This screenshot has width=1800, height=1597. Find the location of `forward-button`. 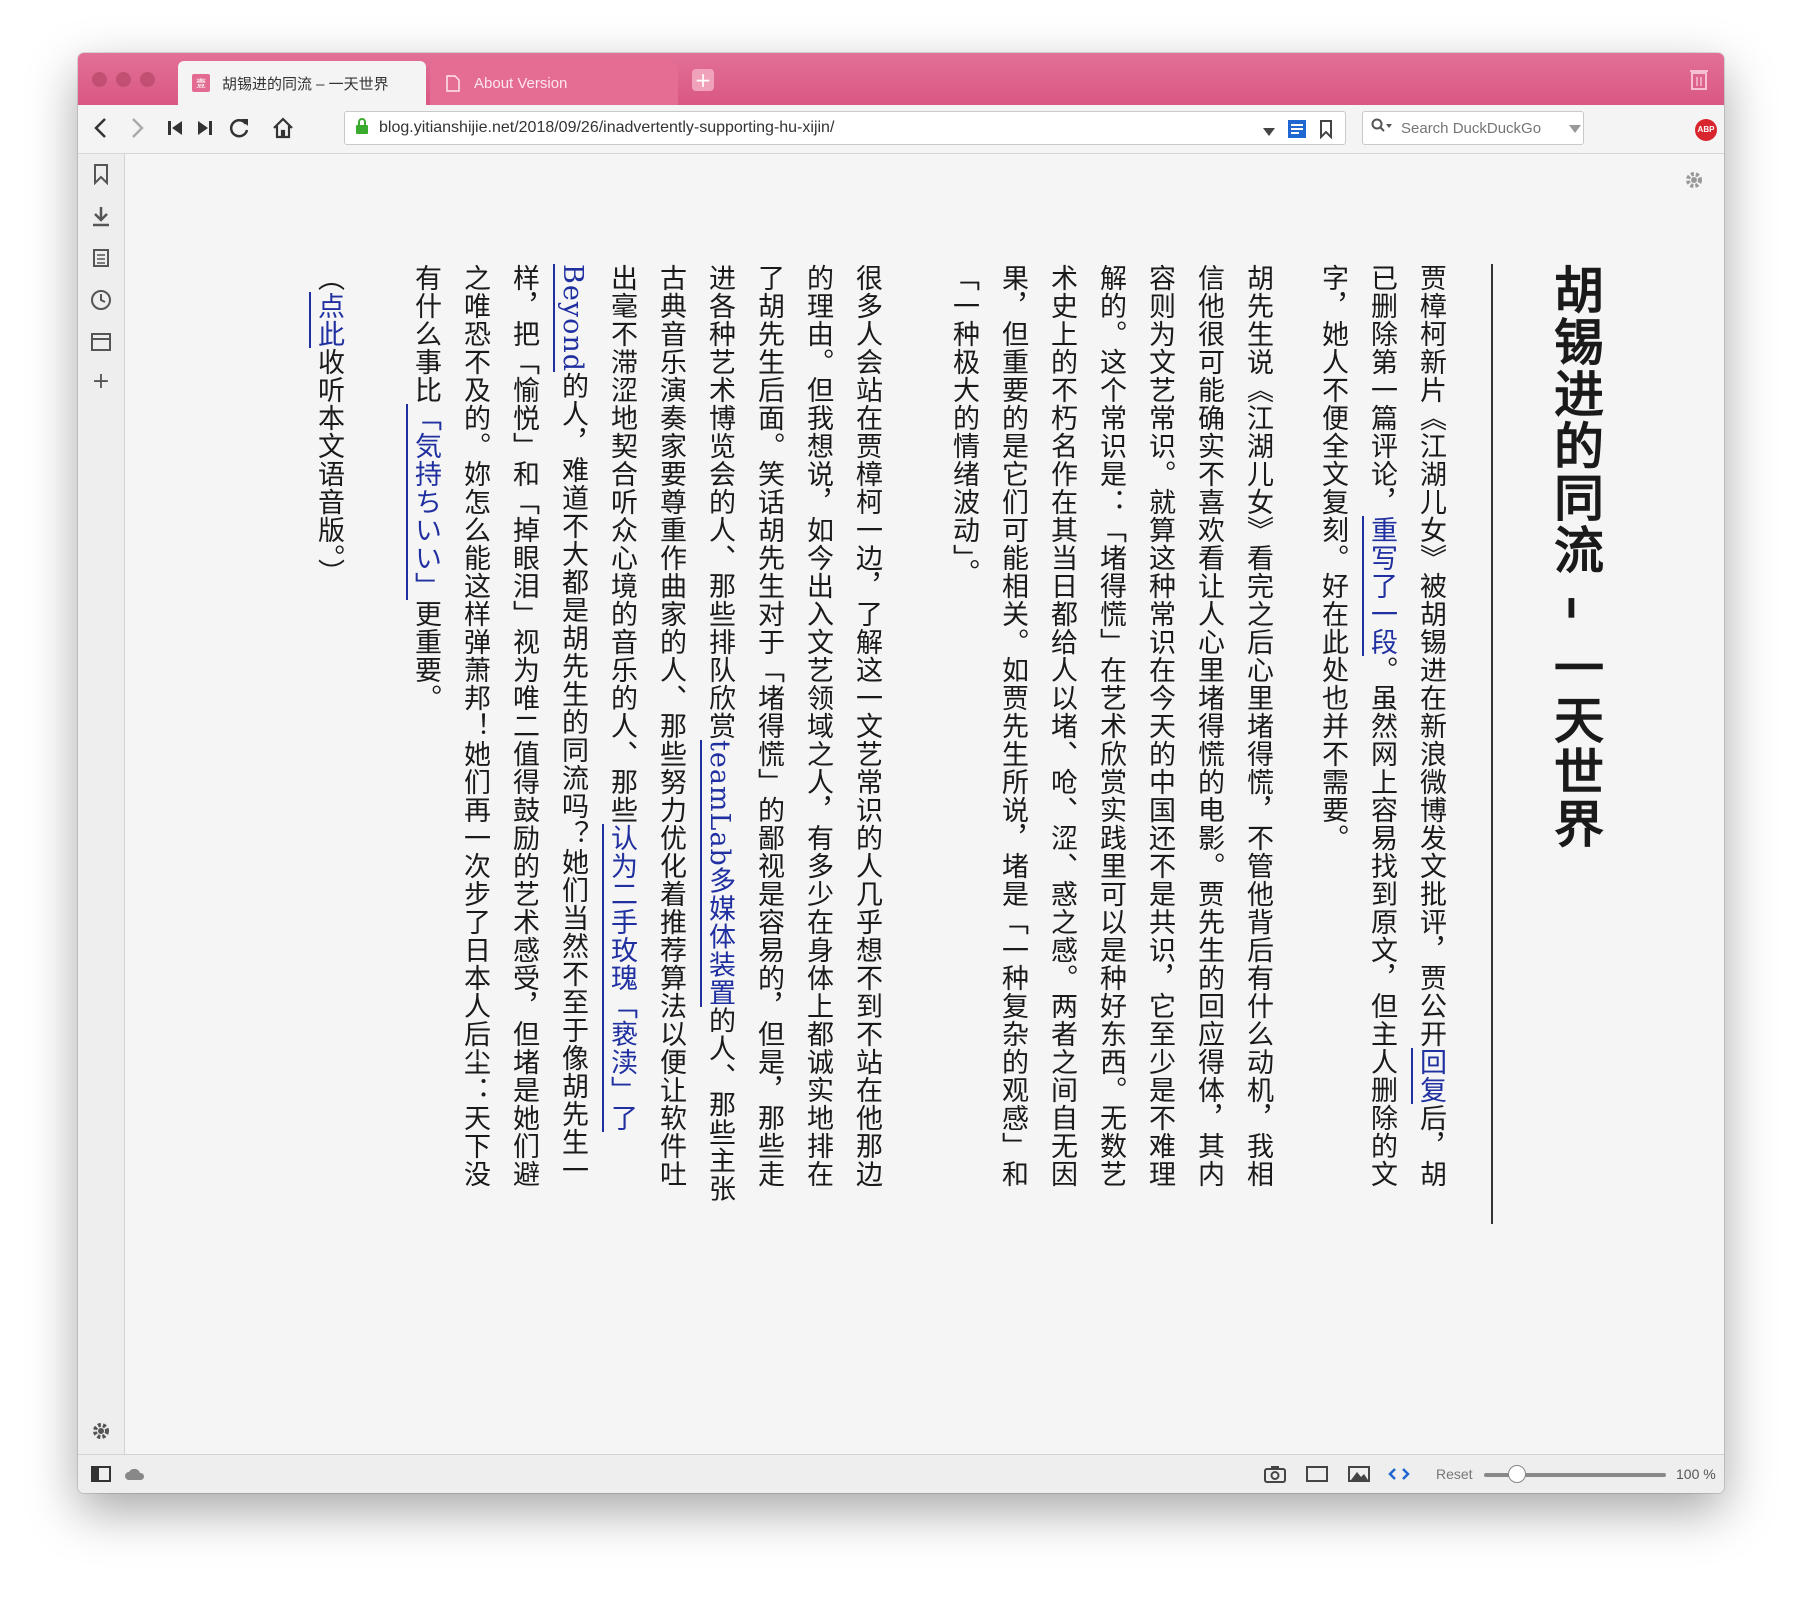

forward-button is located at coordinates (137, 128).